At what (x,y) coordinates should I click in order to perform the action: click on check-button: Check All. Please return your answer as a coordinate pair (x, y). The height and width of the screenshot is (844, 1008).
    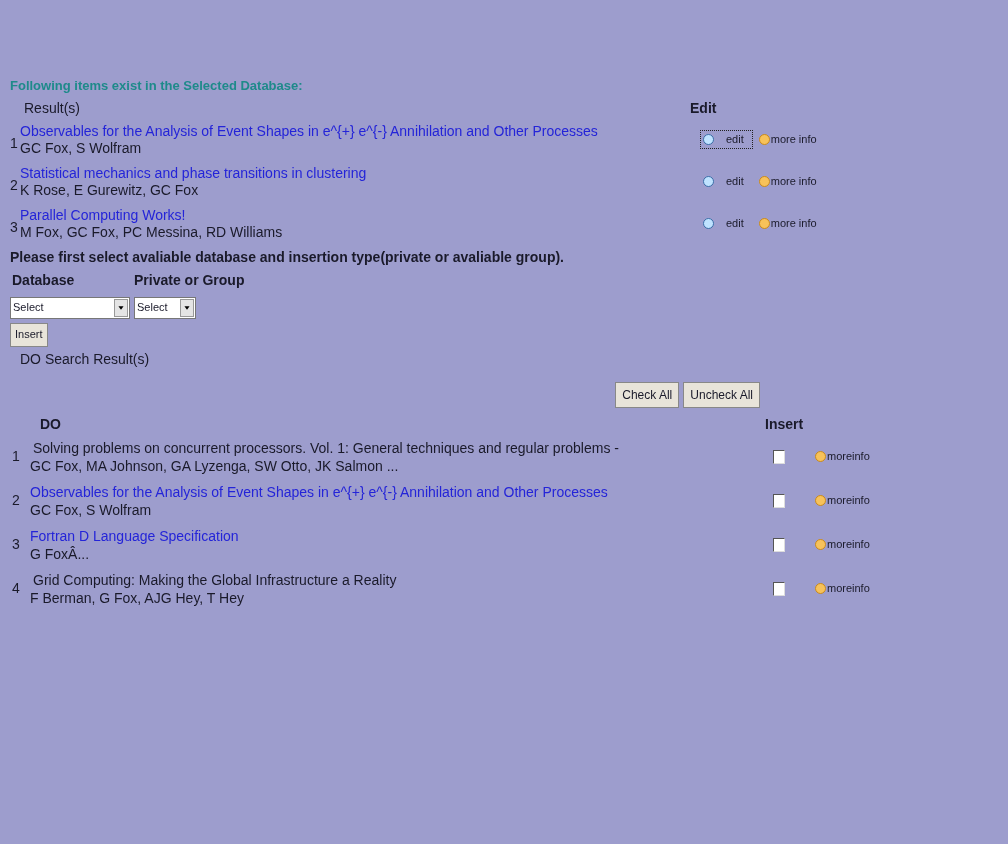
    Looking at the image, I should click on (647, 394).